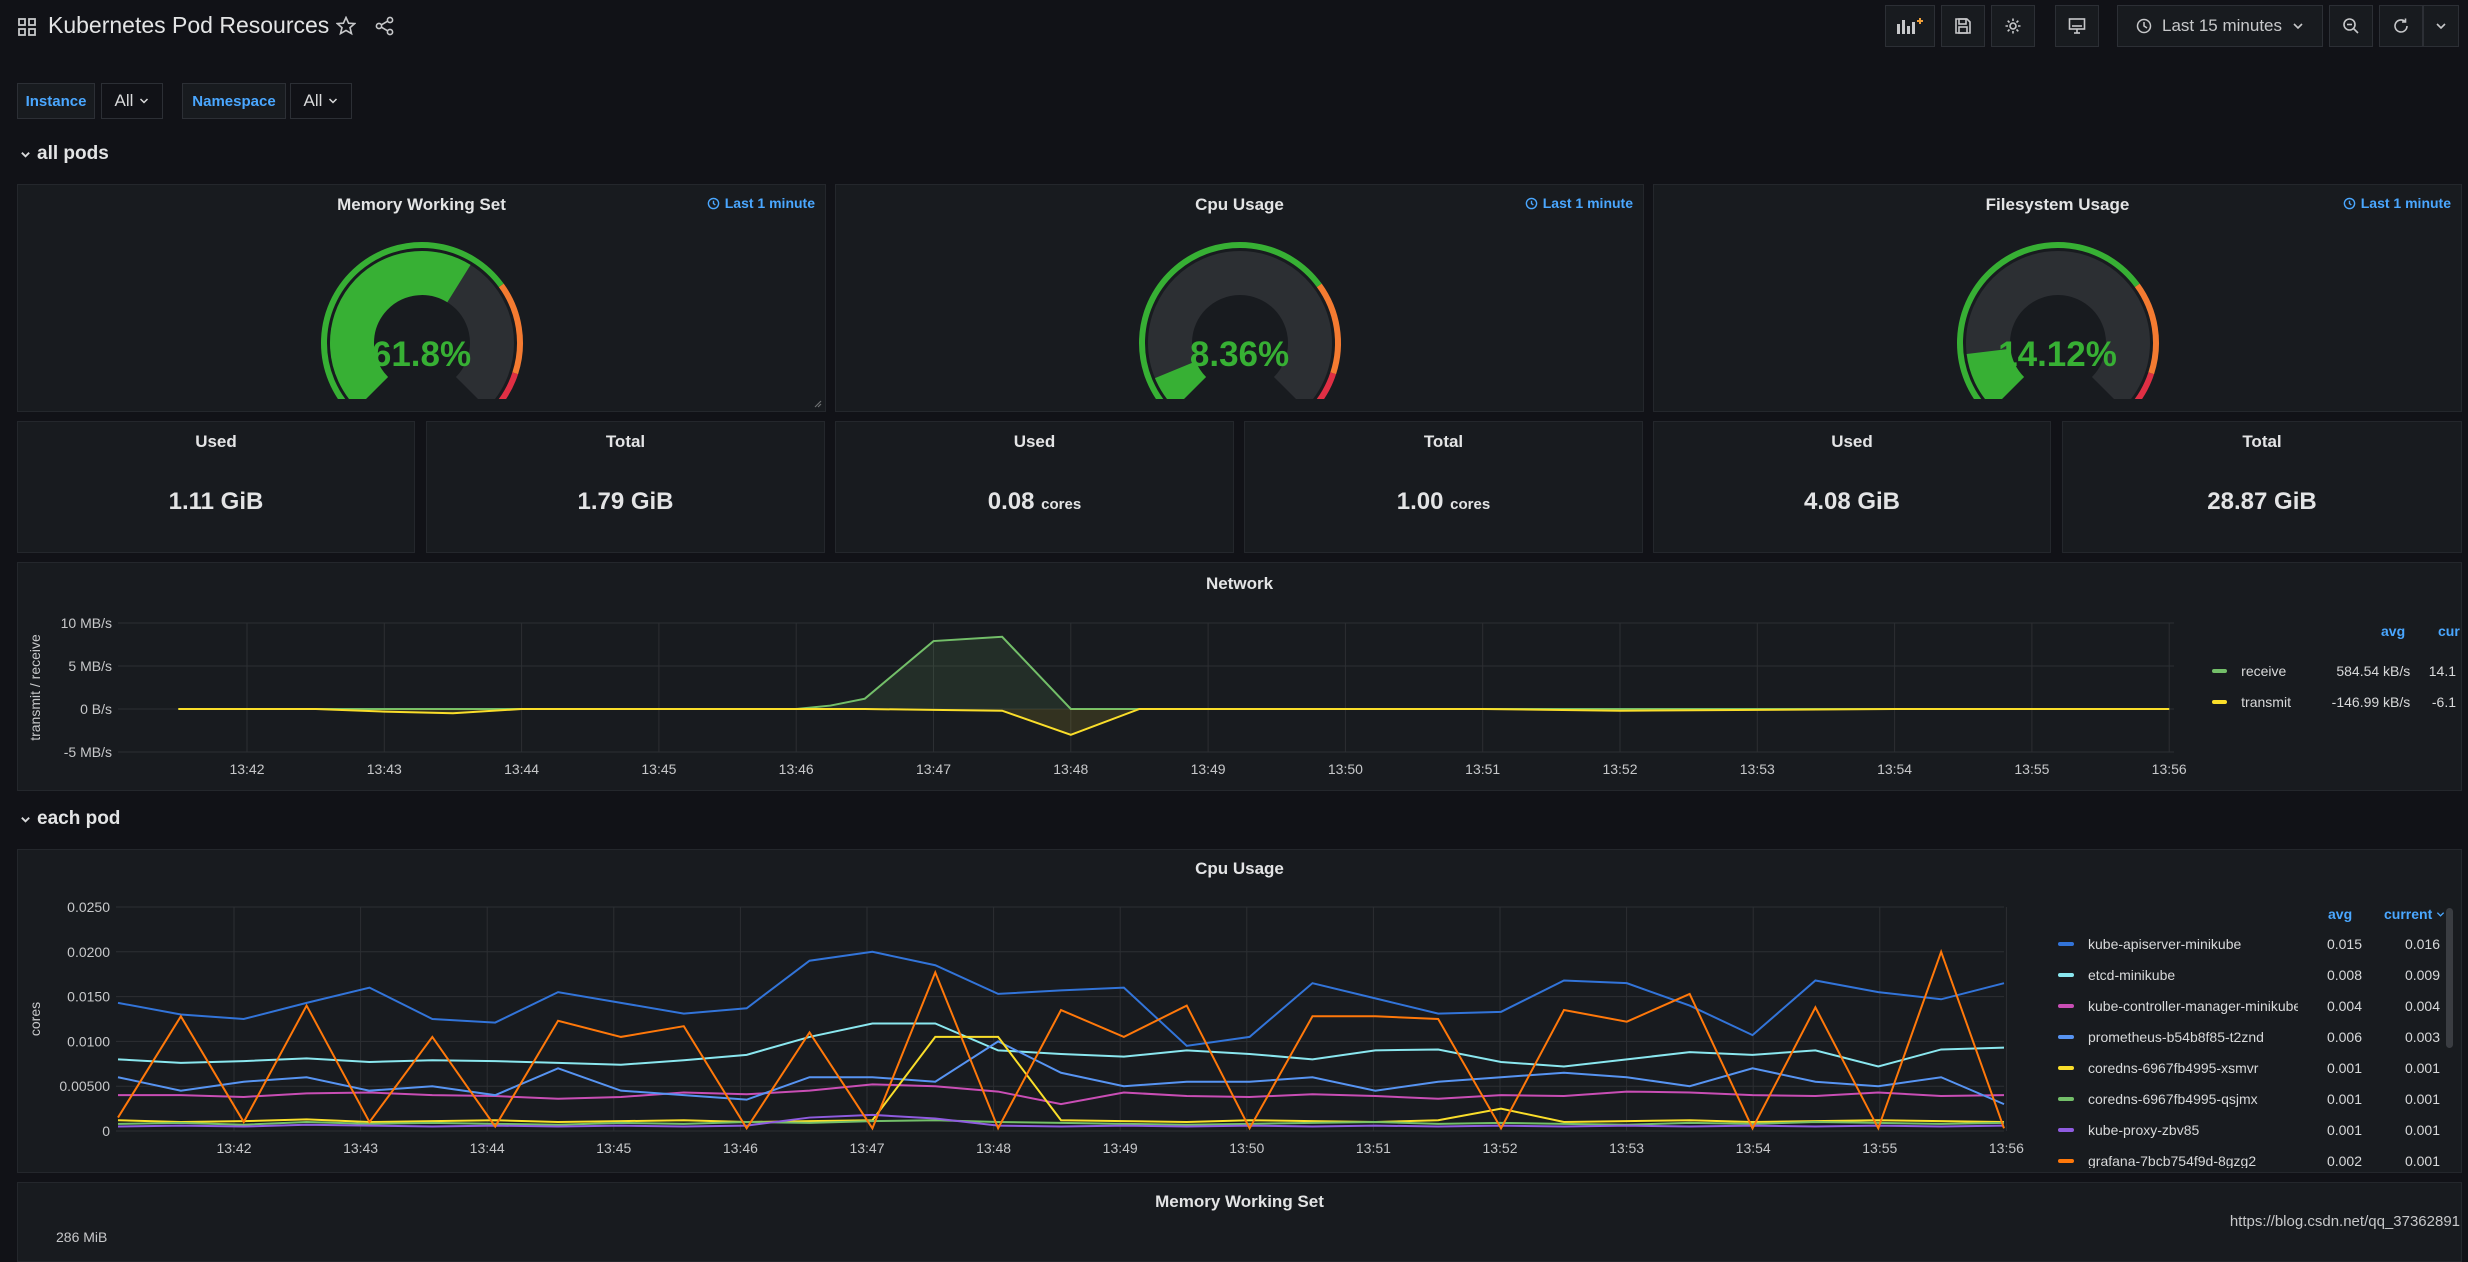 The height and width of the screenshot is (1262, 2468). I want to click on zoom-out-button, so click(2351, 26).